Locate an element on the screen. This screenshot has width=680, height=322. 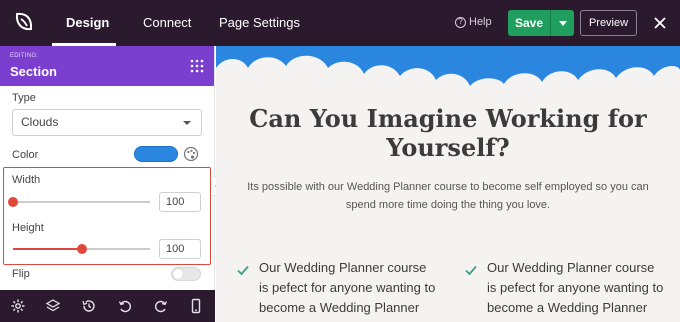
editing-header: EDITING: Section is located at coordinates (107, 66).